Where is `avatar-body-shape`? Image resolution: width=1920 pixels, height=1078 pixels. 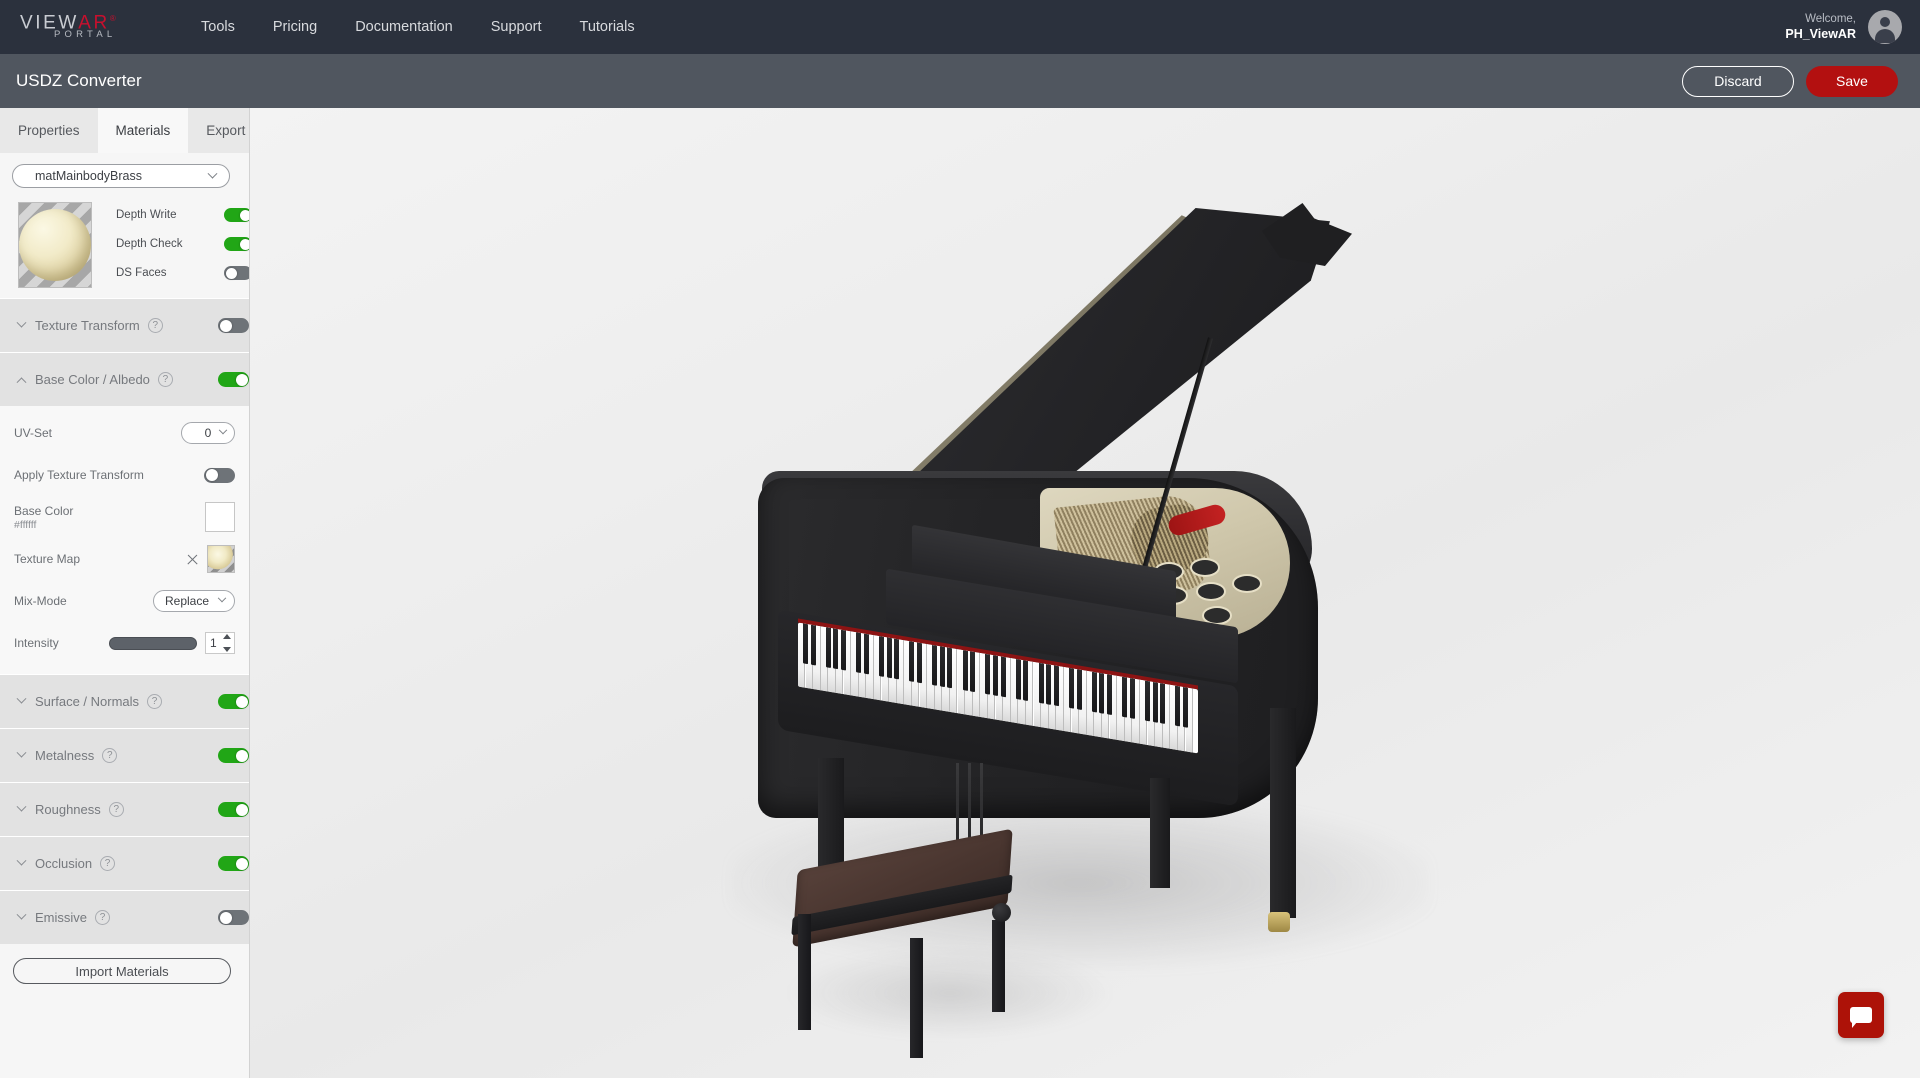 avatar-body-shape is located at coordinates (1885, 36).